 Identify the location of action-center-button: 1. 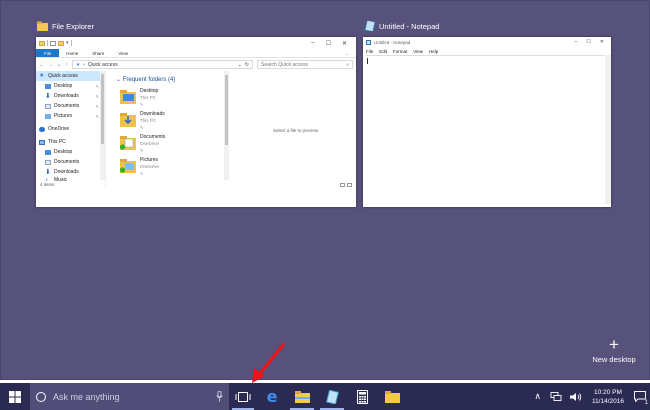
(640, 396).